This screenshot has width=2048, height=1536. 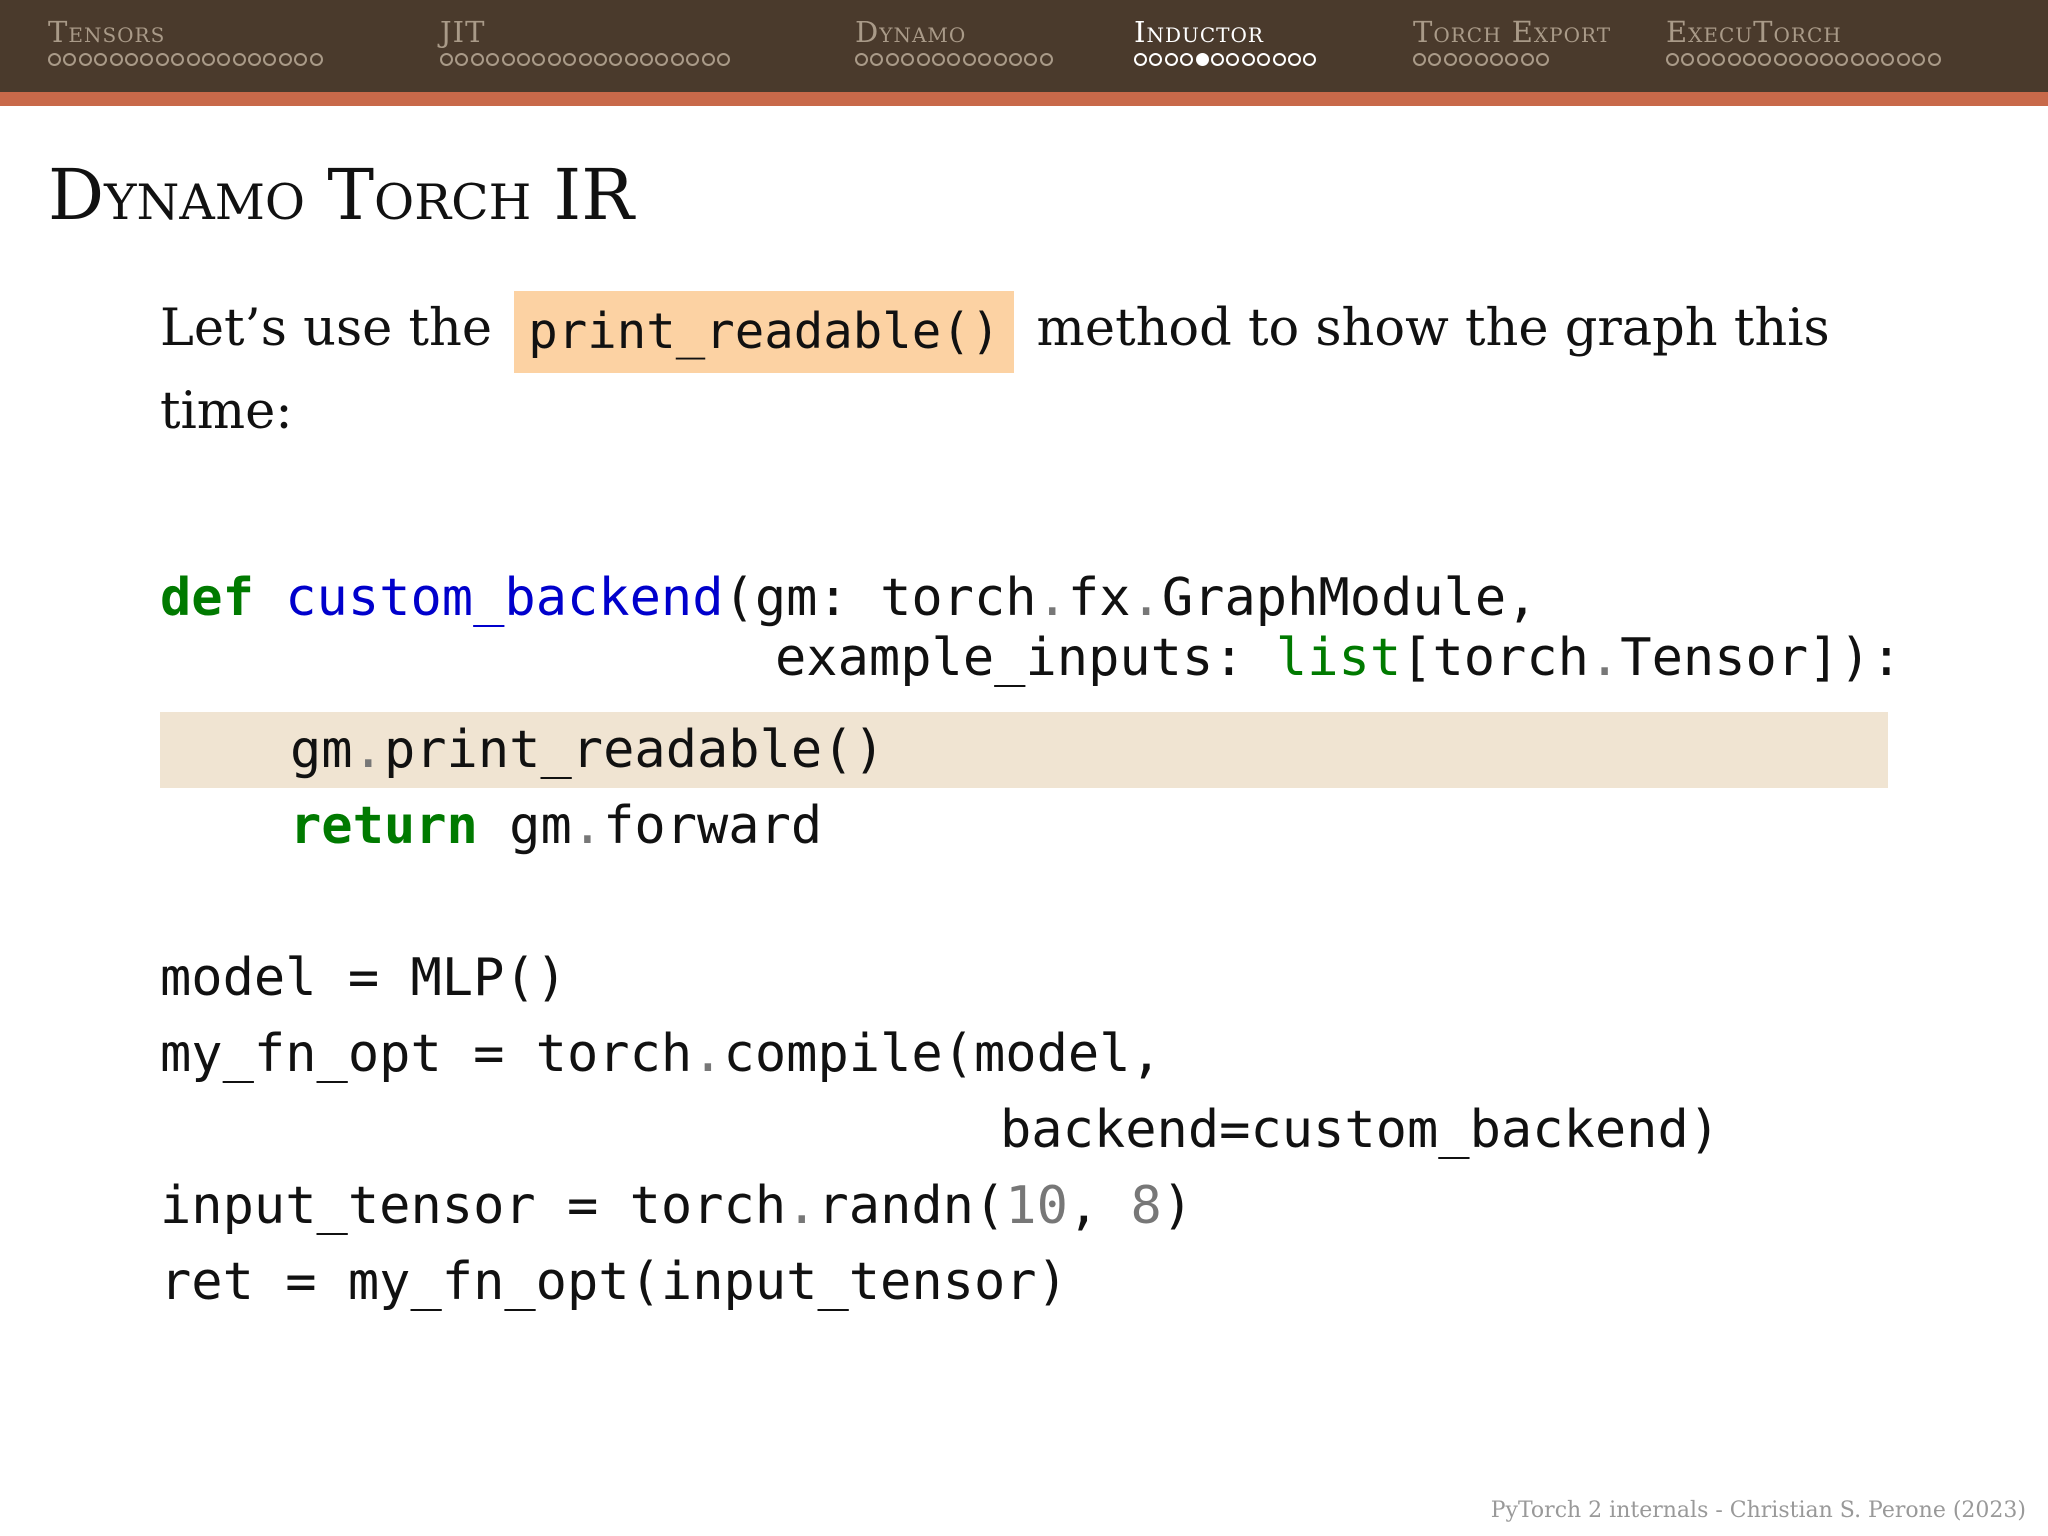 I want to click on nav-section-executorch: ExecuTorch, so click(x=1803, y=45).